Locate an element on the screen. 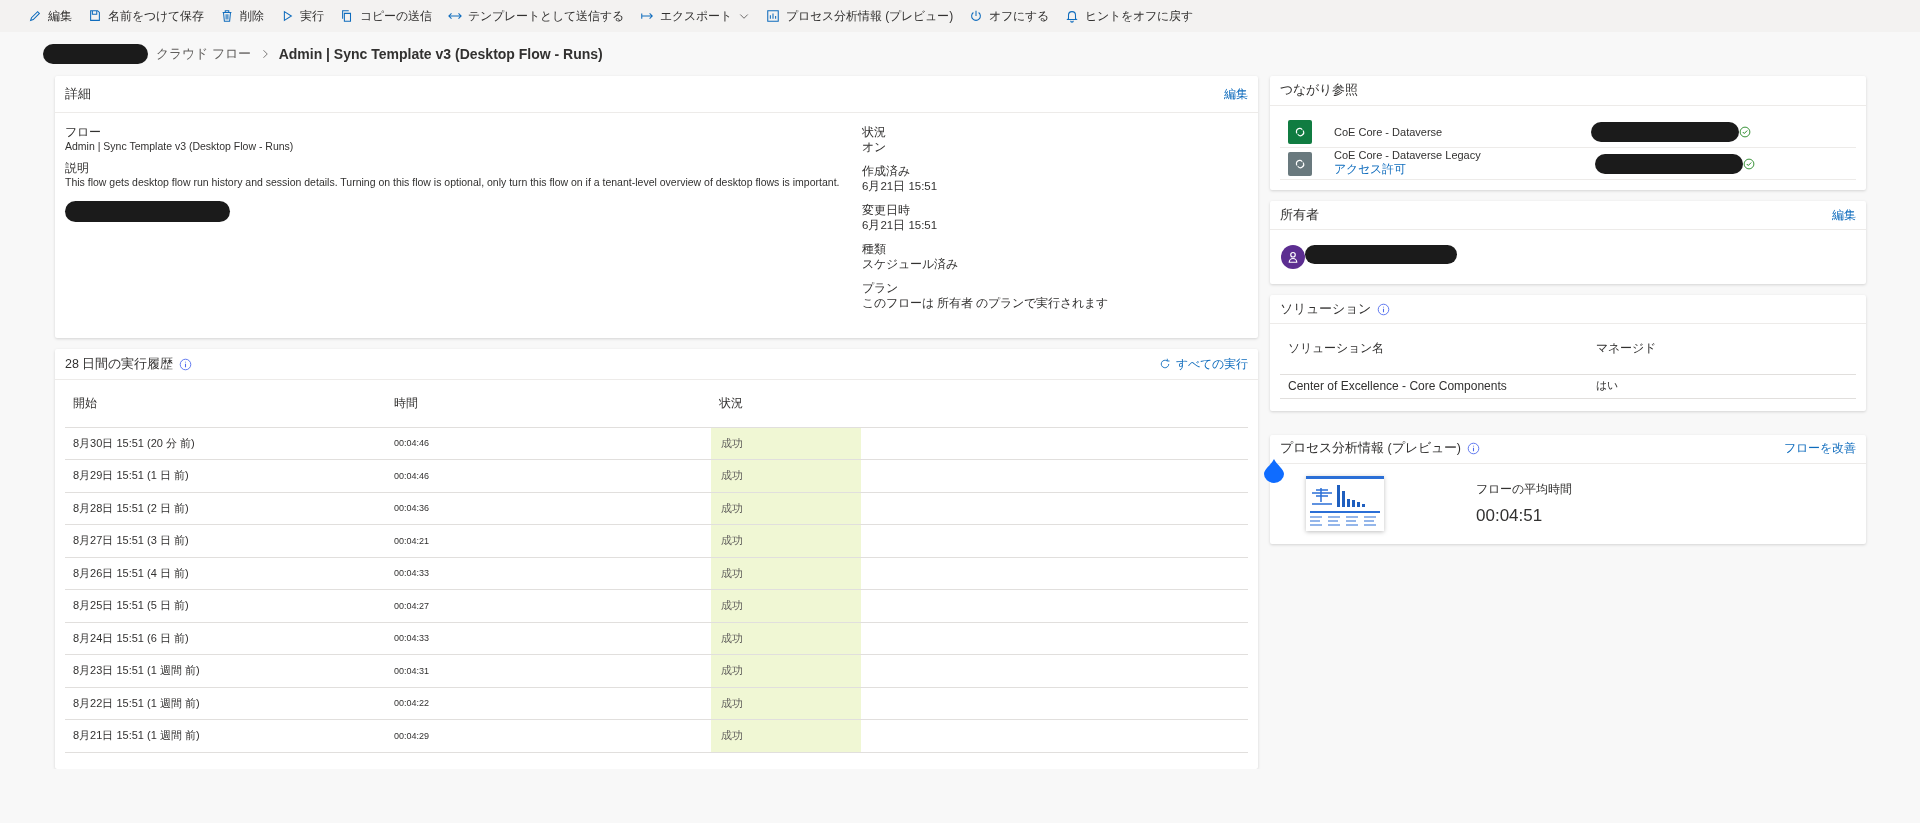 The image size is (1920, 823). column-header: マネージド is located at coordinates (1722, 349).